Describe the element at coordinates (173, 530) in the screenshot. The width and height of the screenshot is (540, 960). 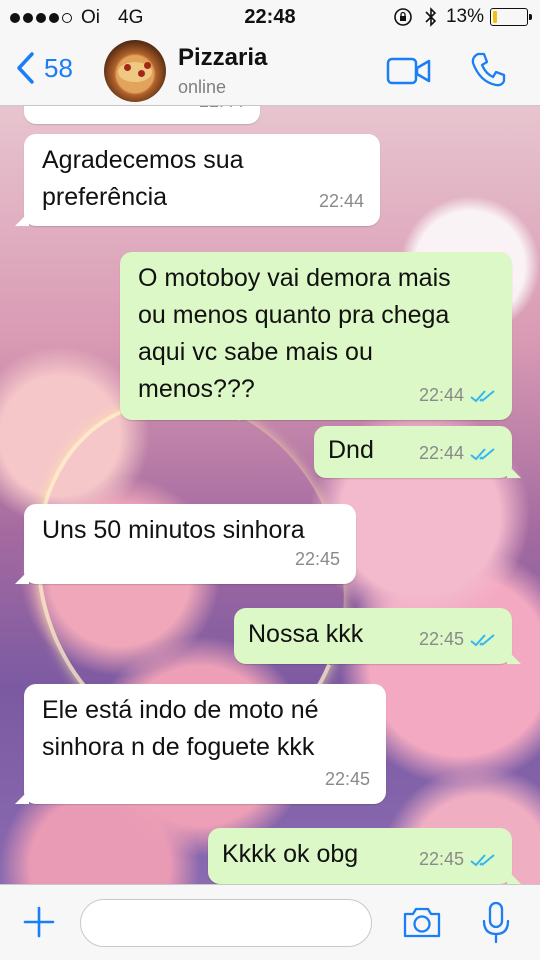
I see `message-text: Uns 50 minutos sinhora` at that location.